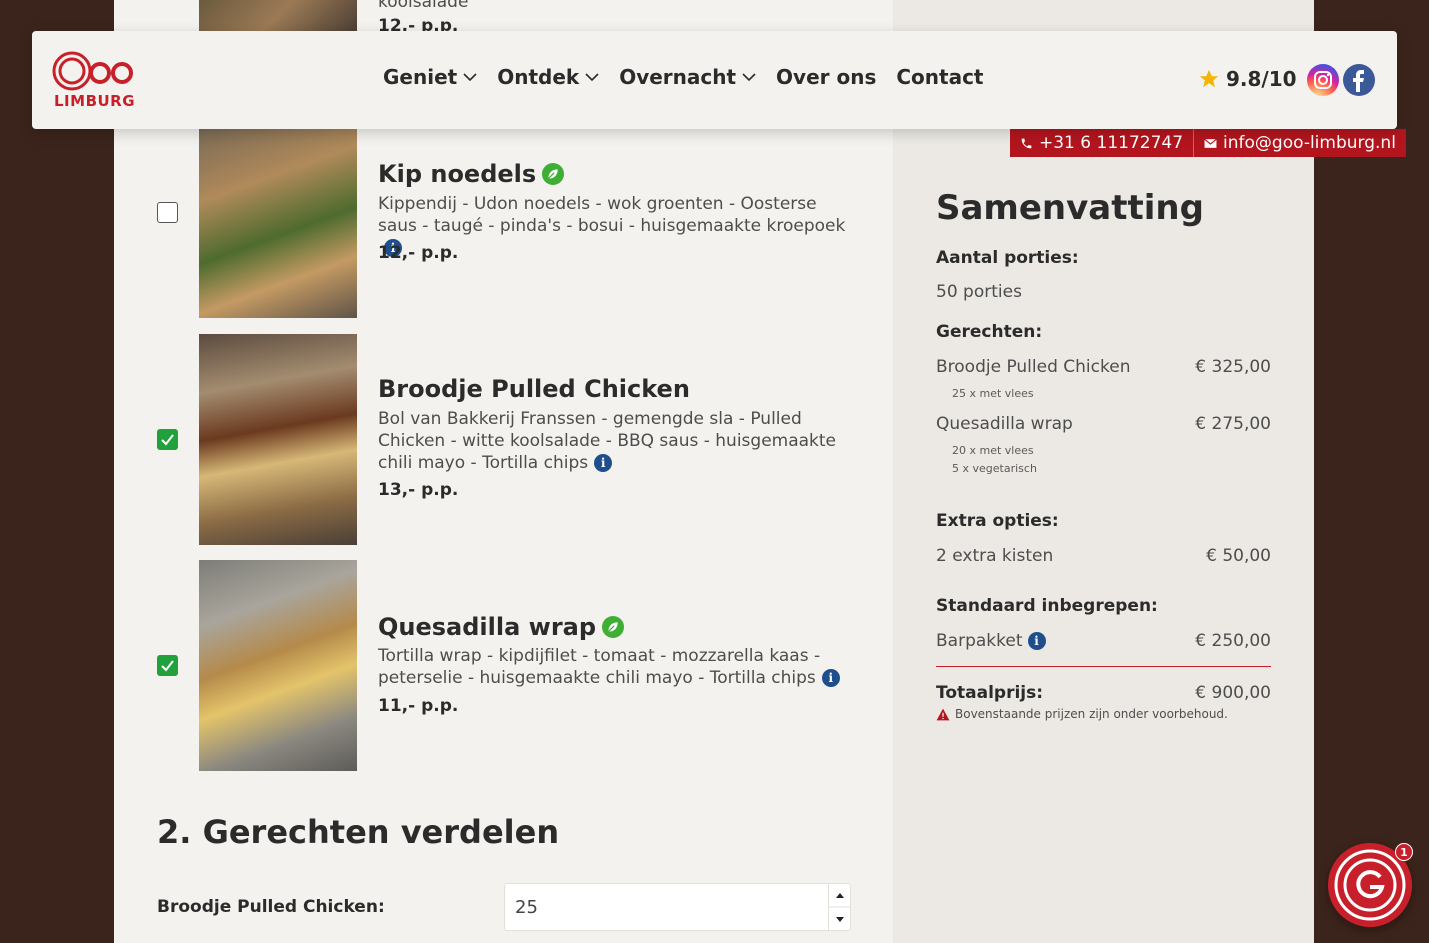  I want to click on envelope-icon, so click(1210, 143).